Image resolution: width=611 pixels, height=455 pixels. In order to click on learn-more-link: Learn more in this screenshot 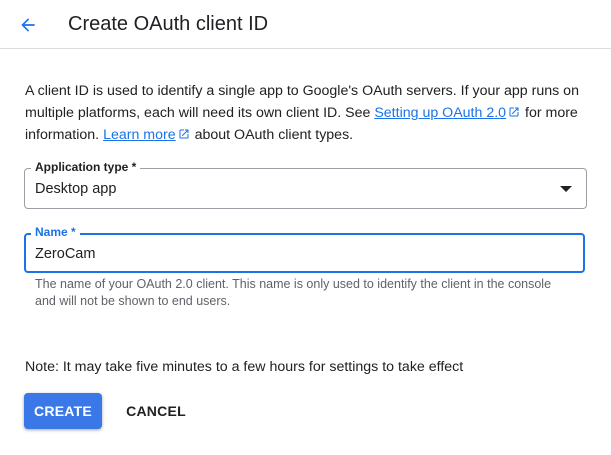, I will do `click(139, 135)`.